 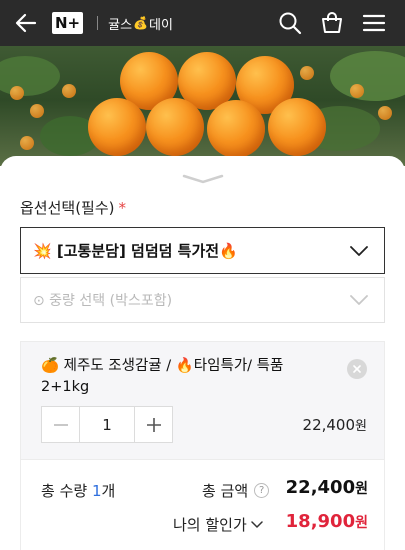 I want to click on hamburger-menu-icon, so click(x=374, y=23).